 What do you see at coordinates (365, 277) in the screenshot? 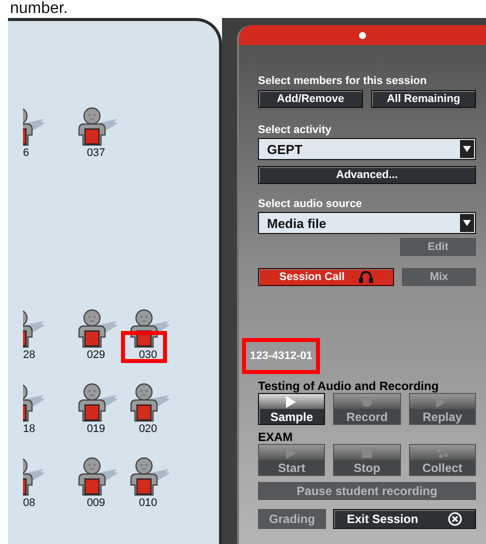
I see `headset-icon` at bounding box center [365, 277].